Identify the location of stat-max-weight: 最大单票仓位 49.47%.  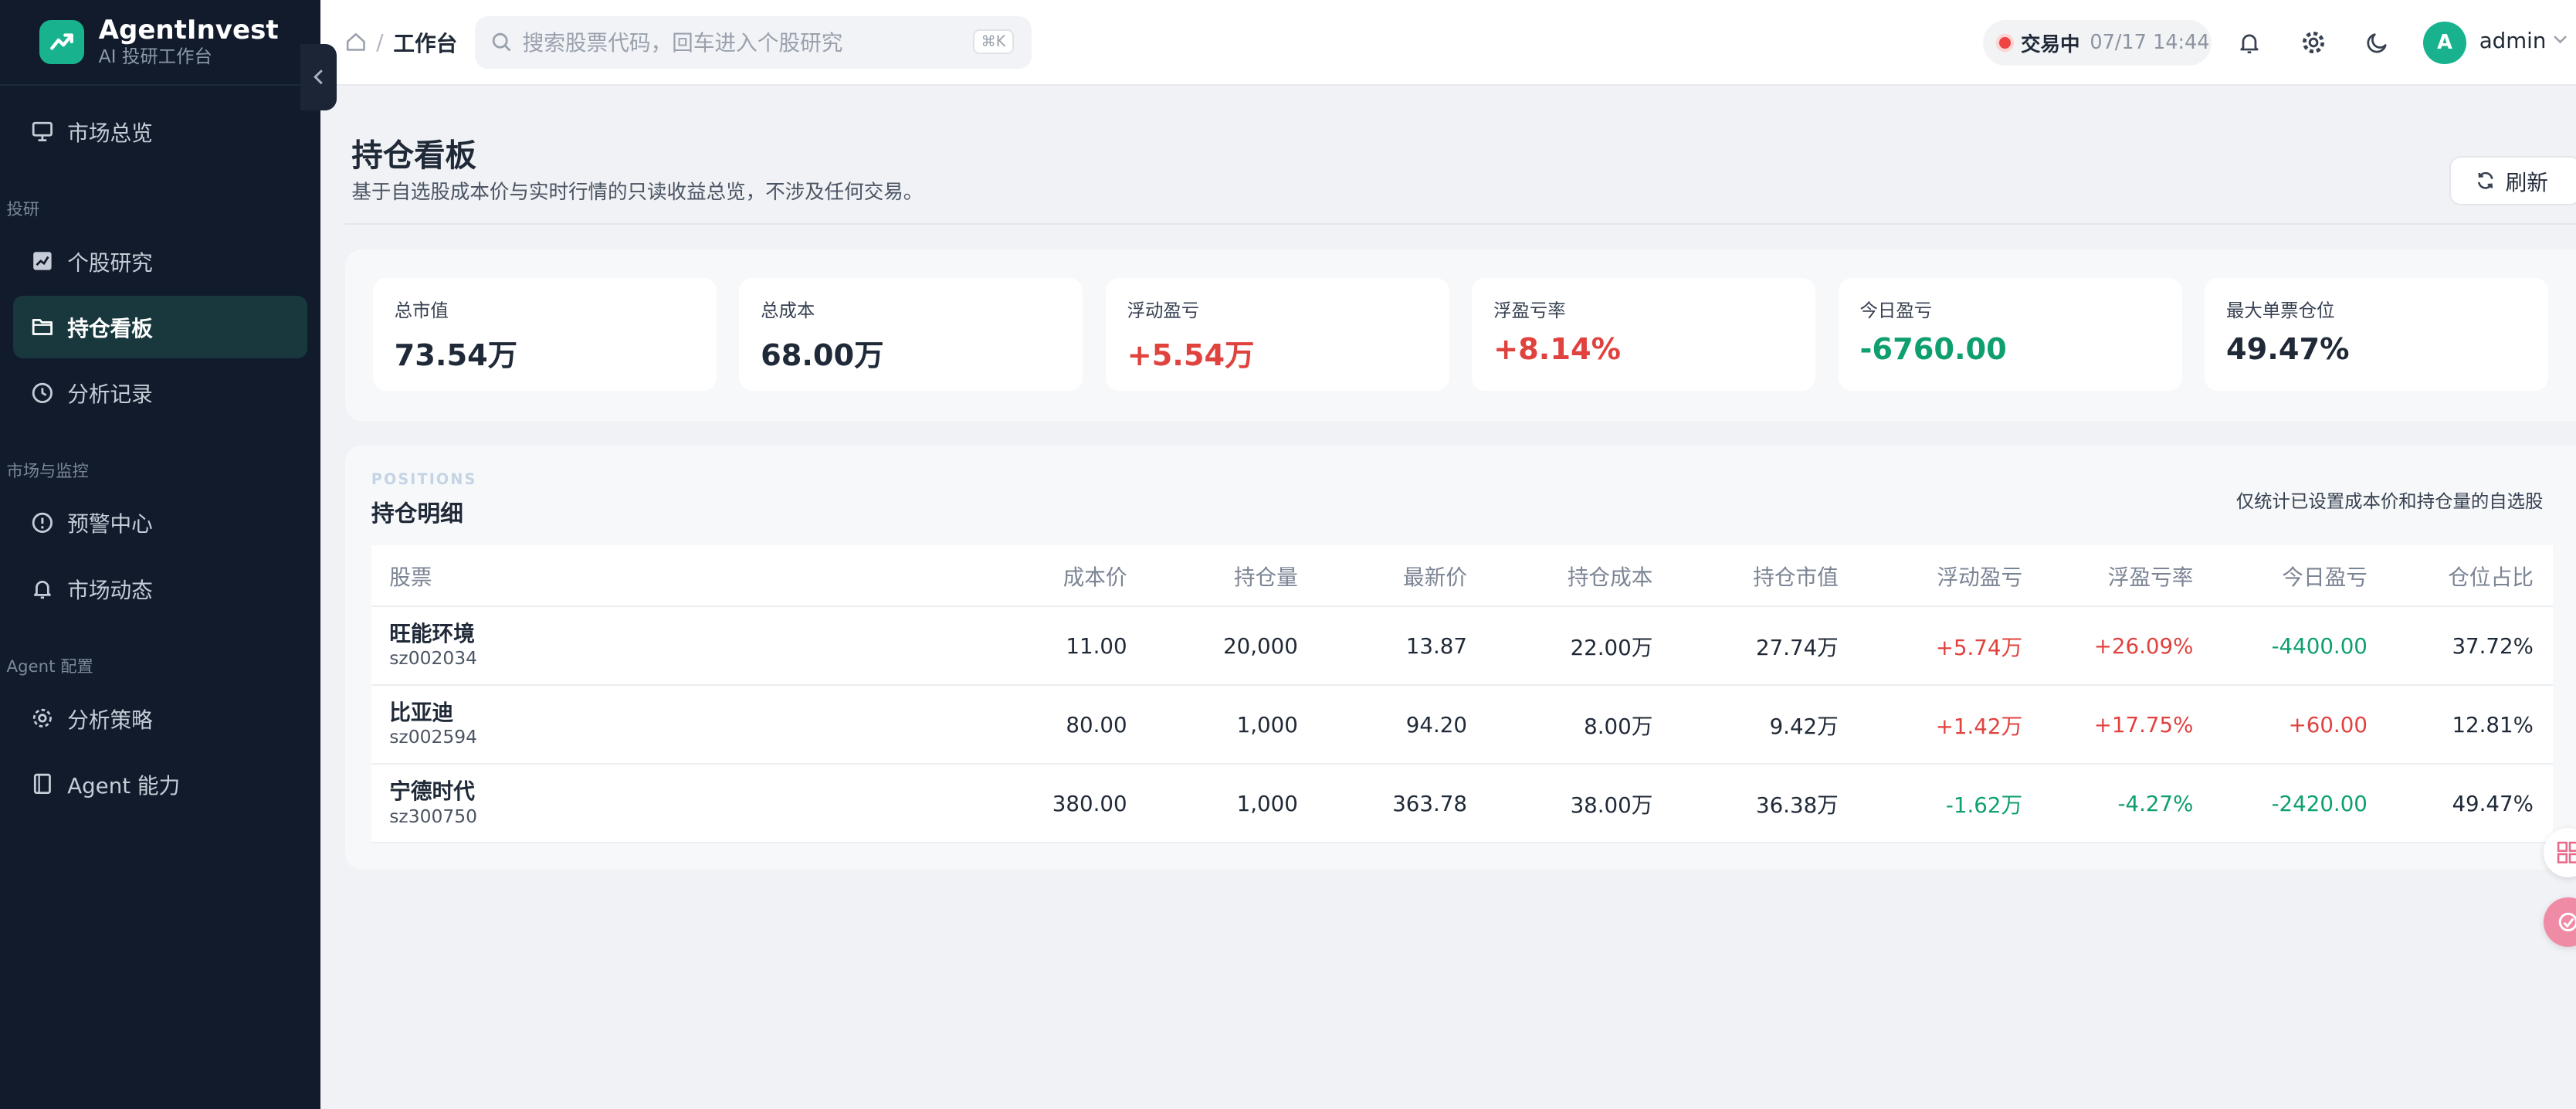
(2377, 334).